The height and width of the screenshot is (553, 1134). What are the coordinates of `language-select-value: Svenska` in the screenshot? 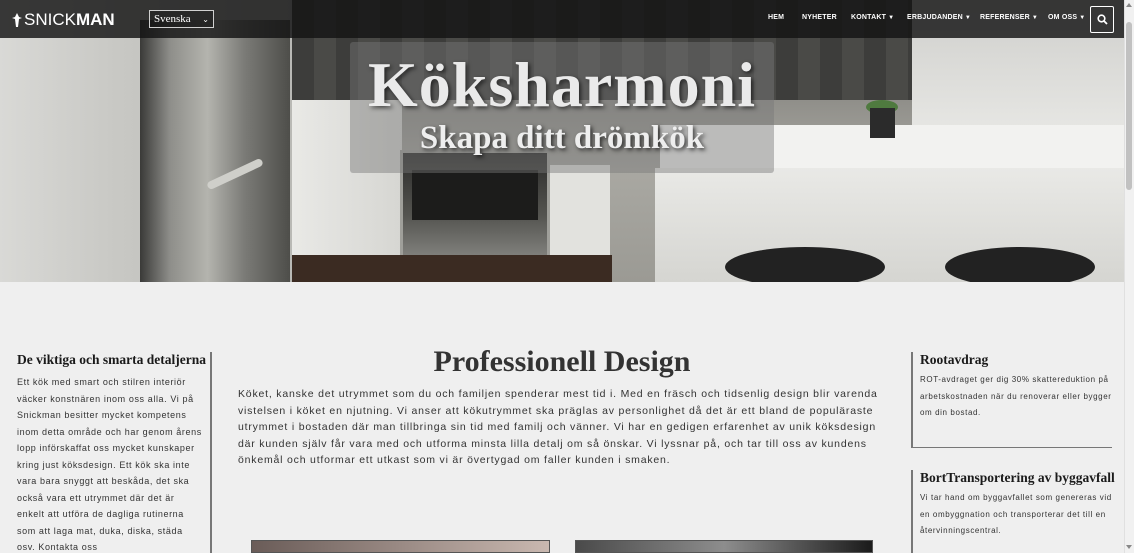 It's located at (172, 19).